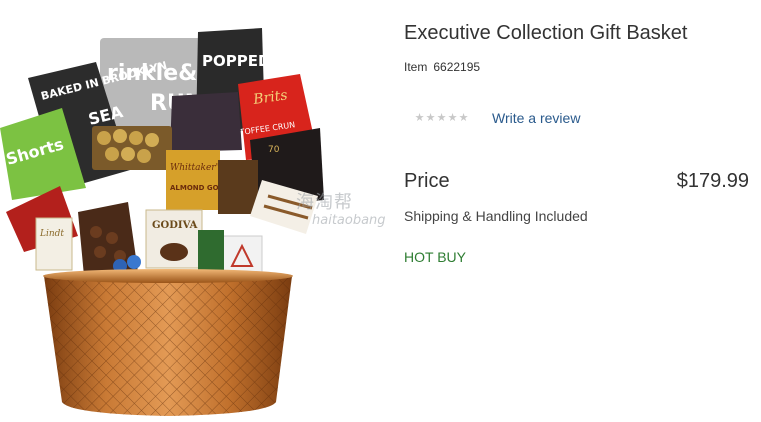  Describe the element at coordinates (536, 118) in the screenshot. I see `write-review-link: Write a review` at that location.